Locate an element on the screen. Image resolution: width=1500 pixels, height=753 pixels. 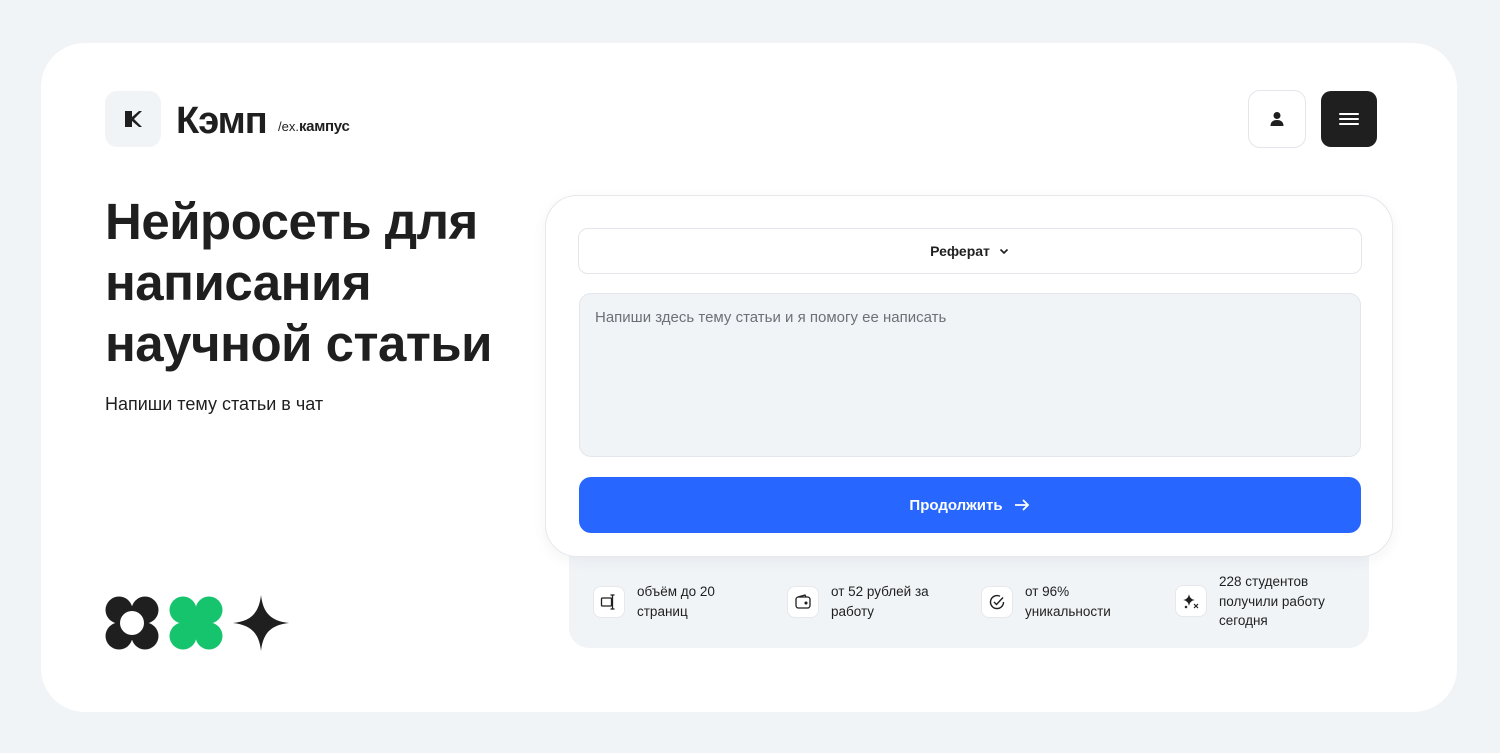
feature-item: объём до 20 страниц is located at coordinates (670, 601).